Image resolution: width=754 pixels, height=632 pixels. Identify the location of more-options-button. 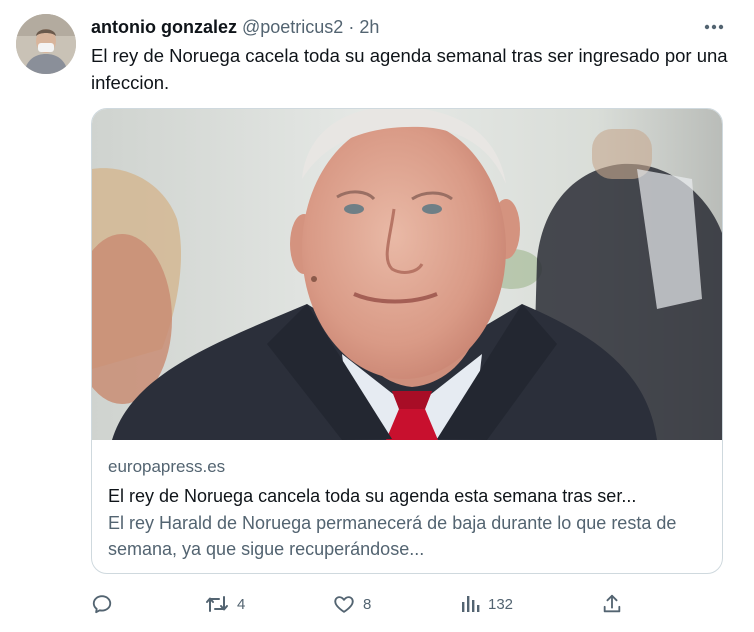
(714, 27).